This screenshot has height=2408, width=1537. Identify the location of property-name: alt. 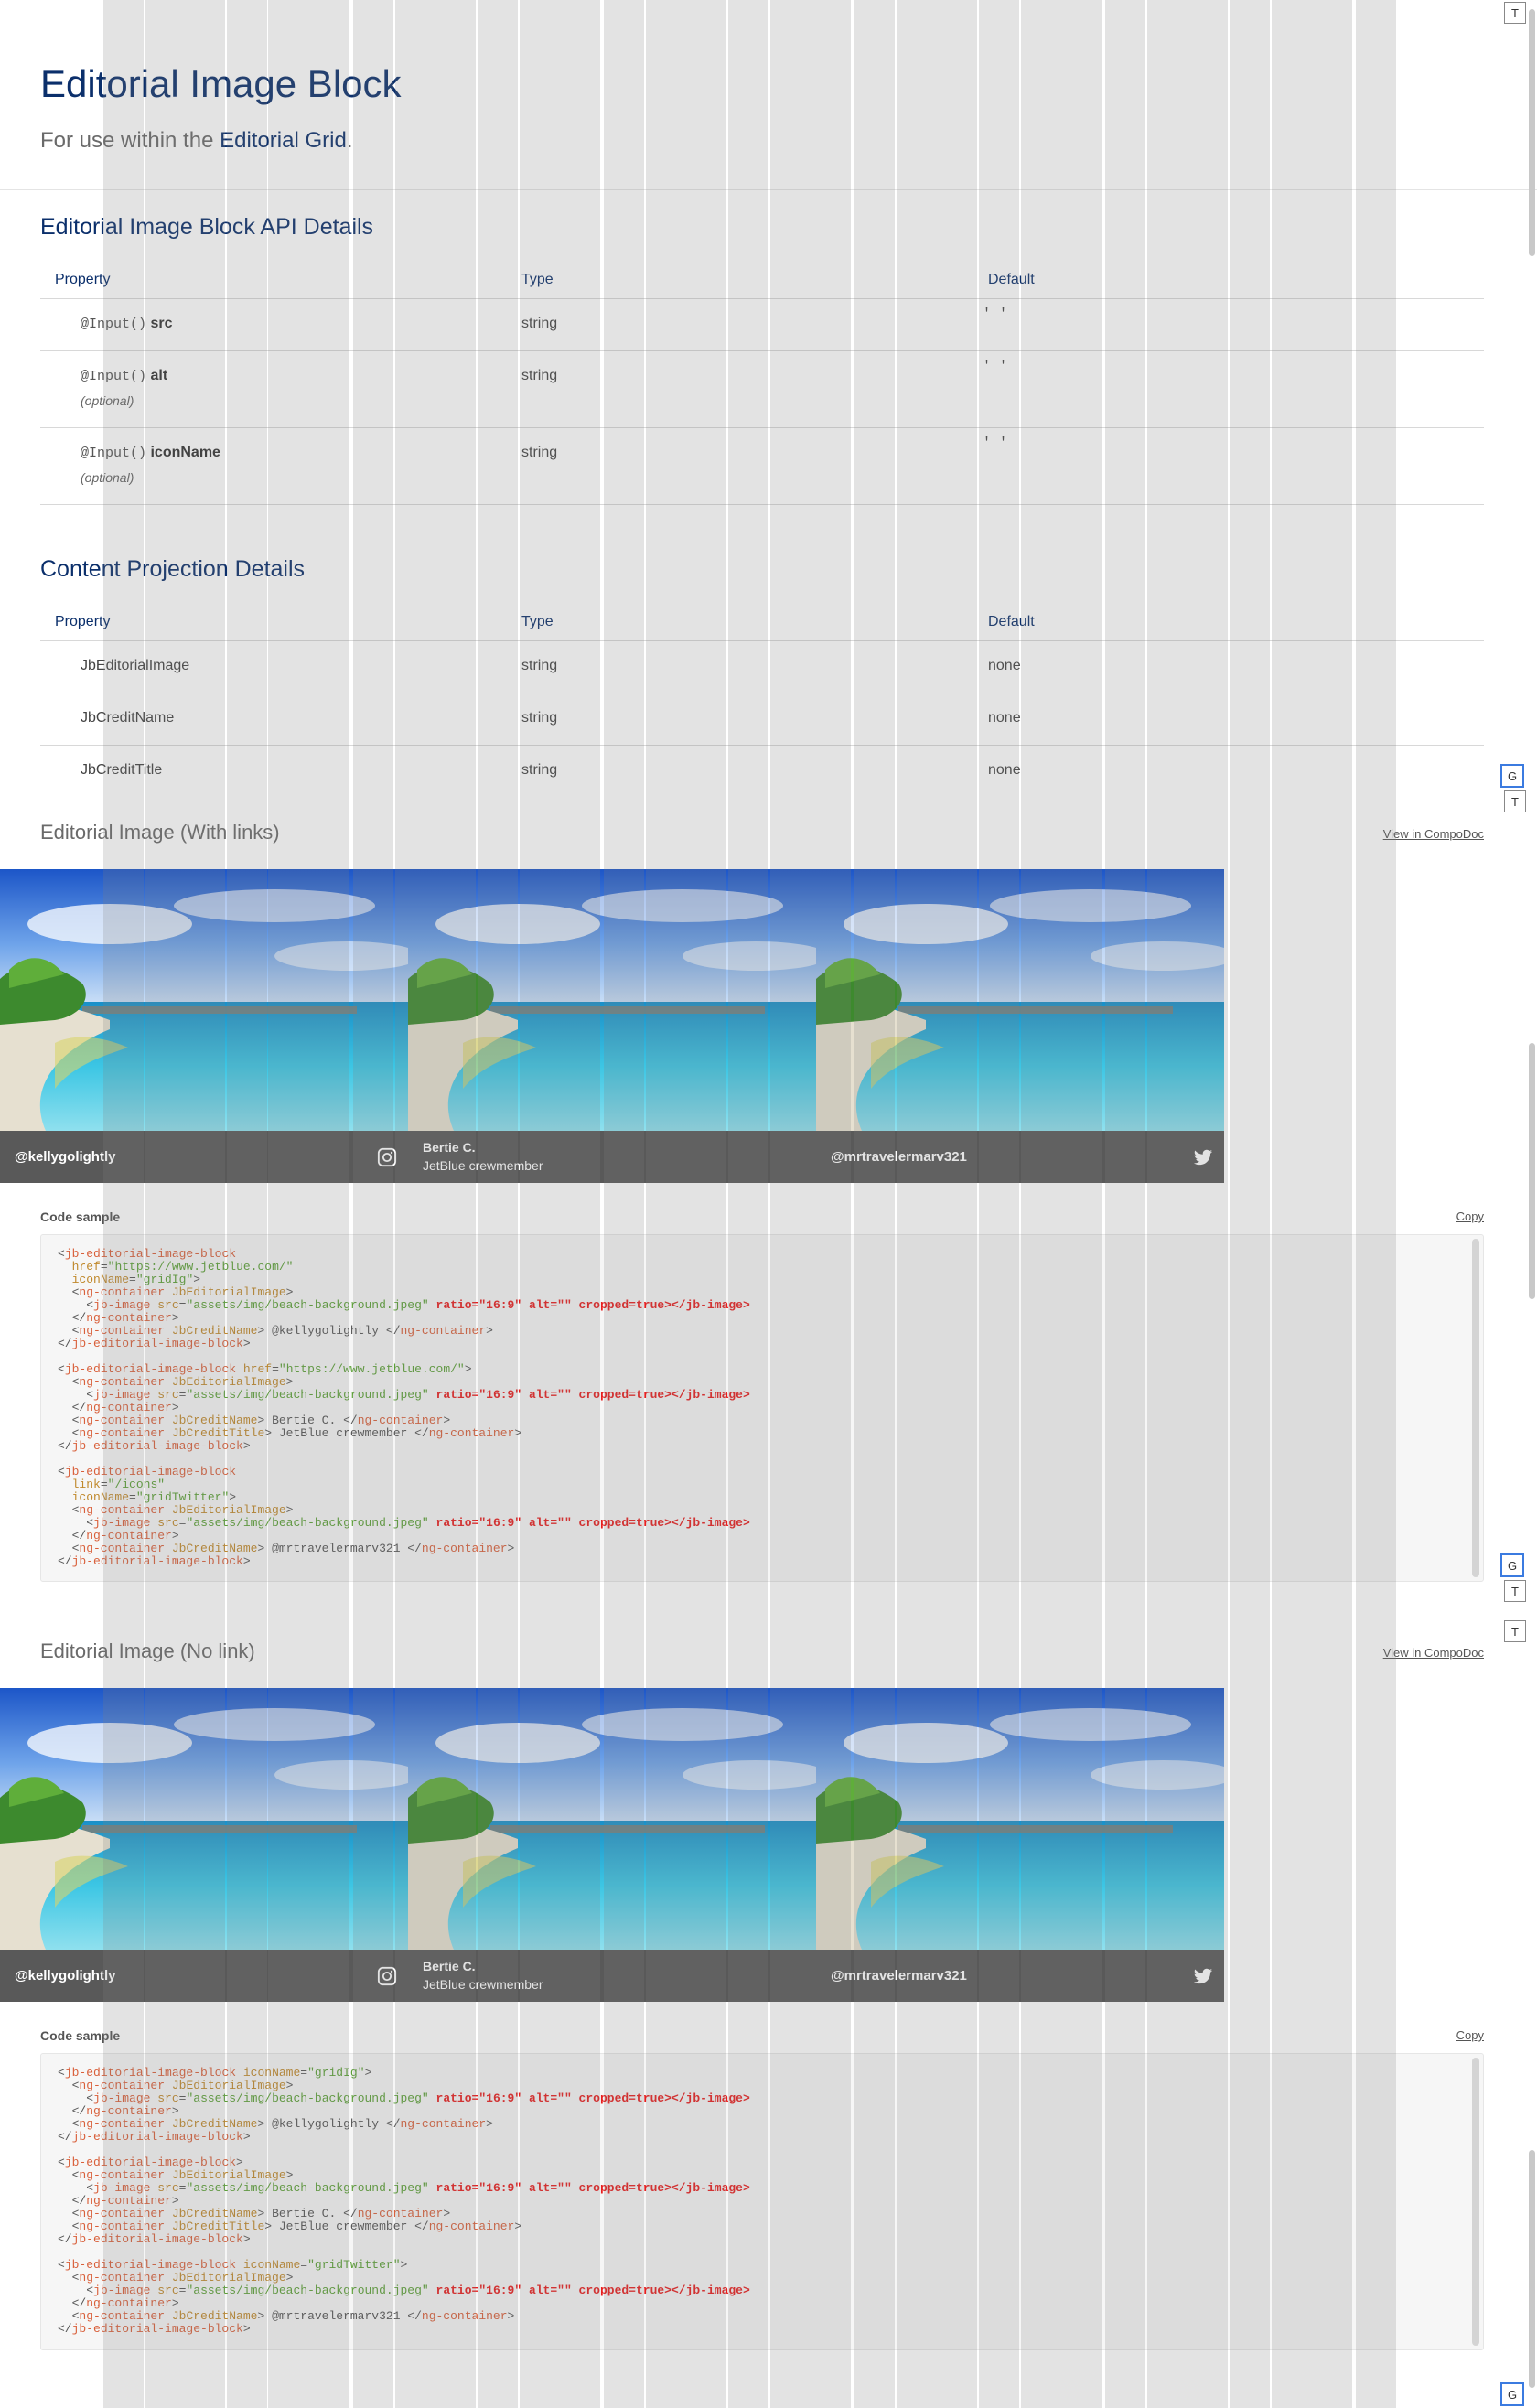
(159, 375).